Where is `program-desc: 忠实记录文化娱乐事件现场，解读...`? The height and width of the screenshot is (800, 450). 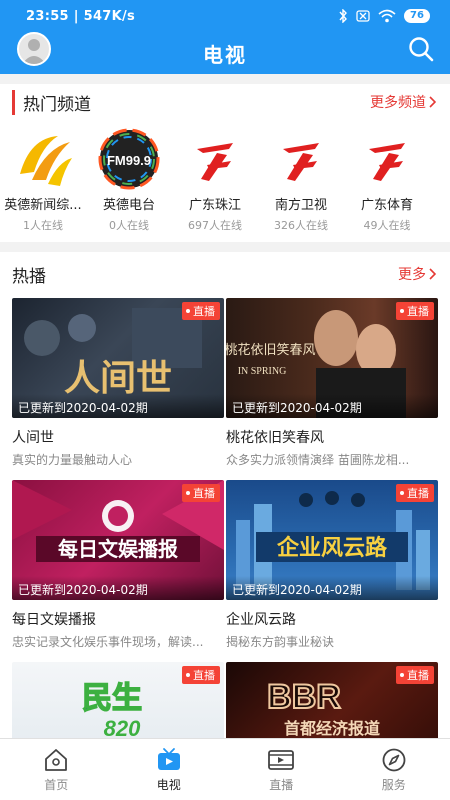 program-desc: 忠实记录文化娱乐事件现场，解读... is located at coordinates (108, 642).